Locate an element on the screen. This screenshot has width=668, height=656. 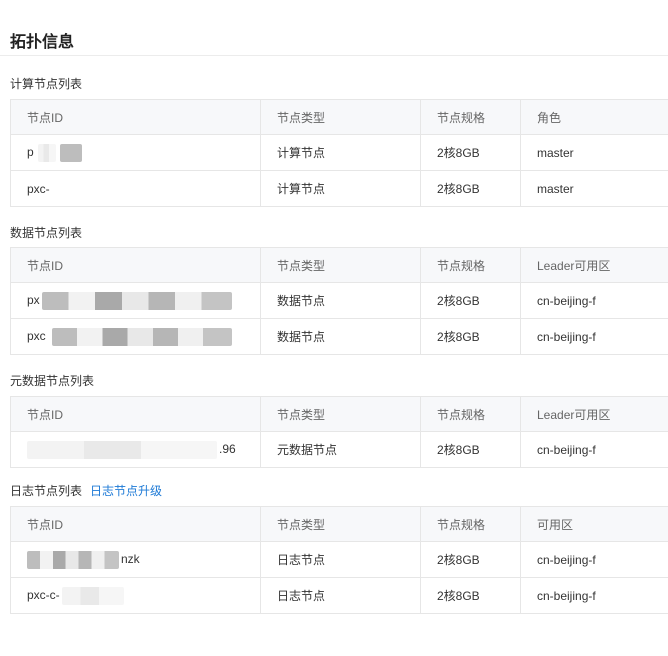
node-id-cell: px is located at coordinates (135, 300).